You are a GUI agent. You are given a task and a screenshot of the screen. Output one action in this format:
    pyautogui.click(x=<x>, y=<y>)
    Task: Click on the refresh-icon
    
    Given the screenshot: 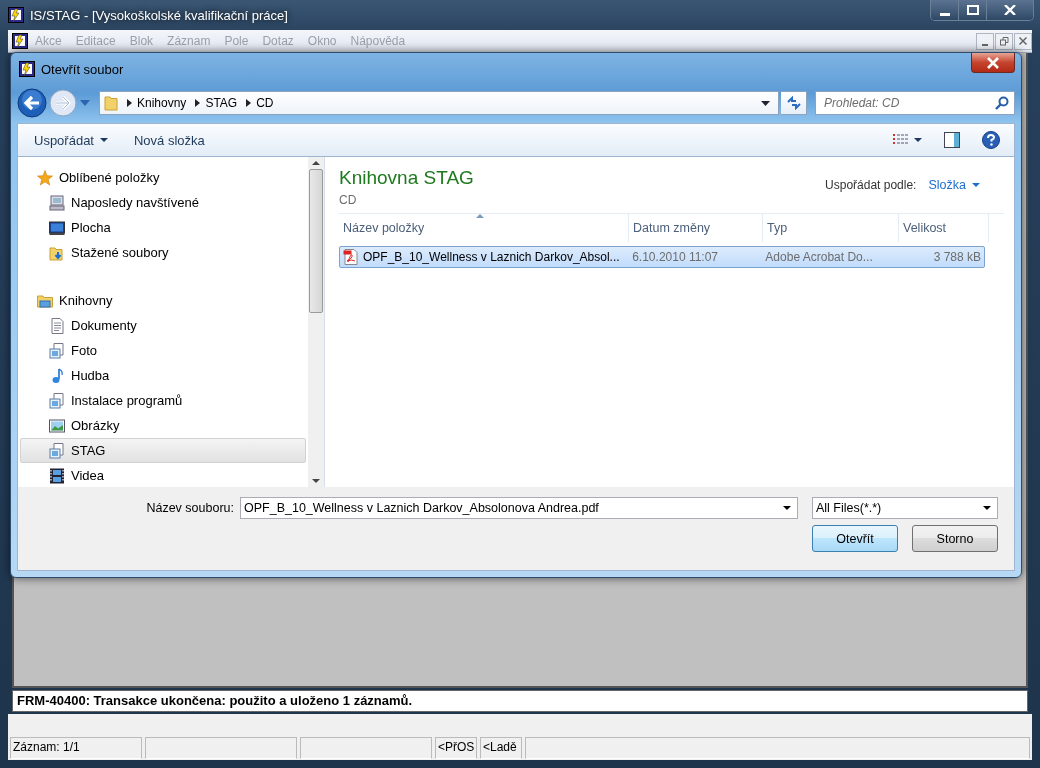 What is the action you would take?
    pyautogui.click(x=793, y=103)
    